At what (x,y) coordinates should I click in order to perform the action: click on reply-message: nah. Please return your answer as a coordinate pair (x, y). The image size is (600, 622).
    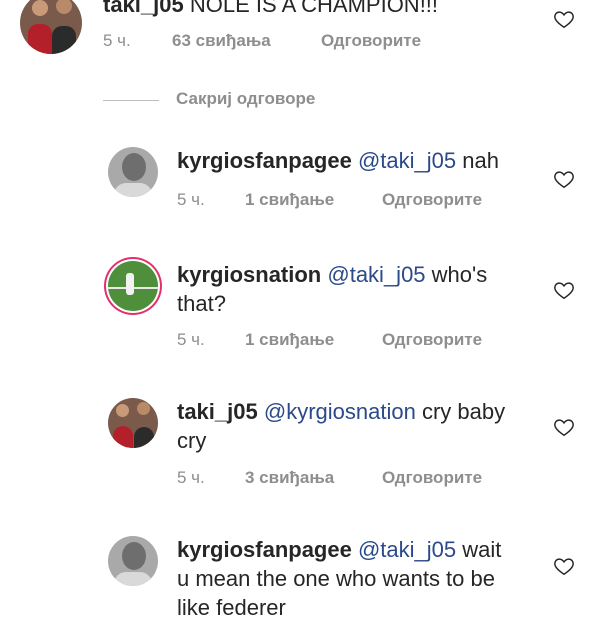
    Looking at the image, I should click on (480, 160).